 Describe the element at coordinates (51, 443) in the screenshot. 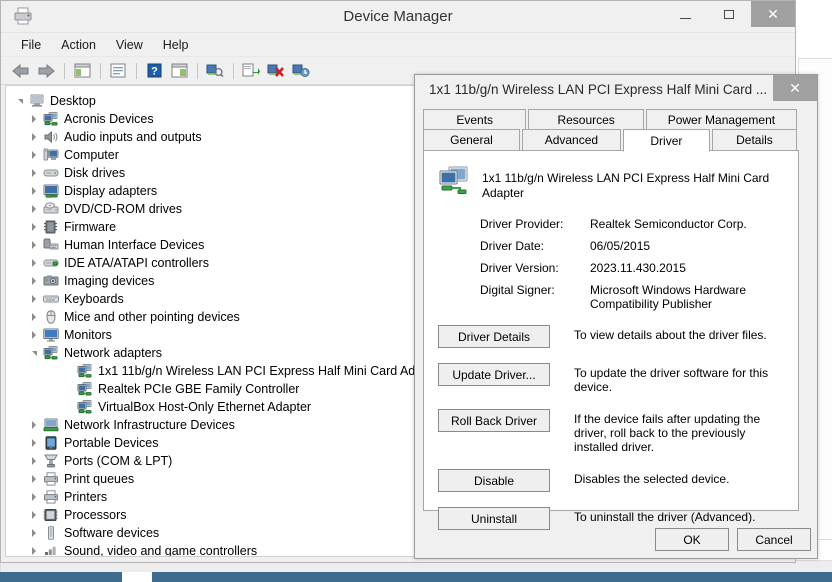

I see `portable-device-icon` at that location.